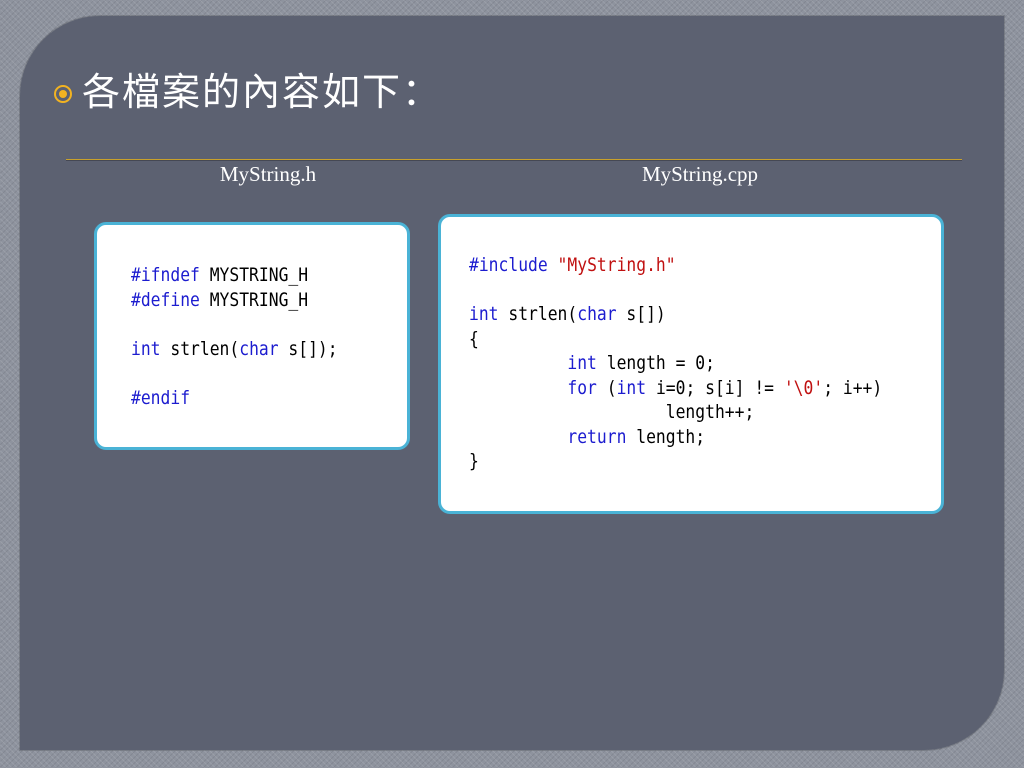 This screenshot has width=1024, height=768. What do you see at coordinates (641, 314) in the screenshot?
I see `code-text: s[])` at bounding box center [641, 314].